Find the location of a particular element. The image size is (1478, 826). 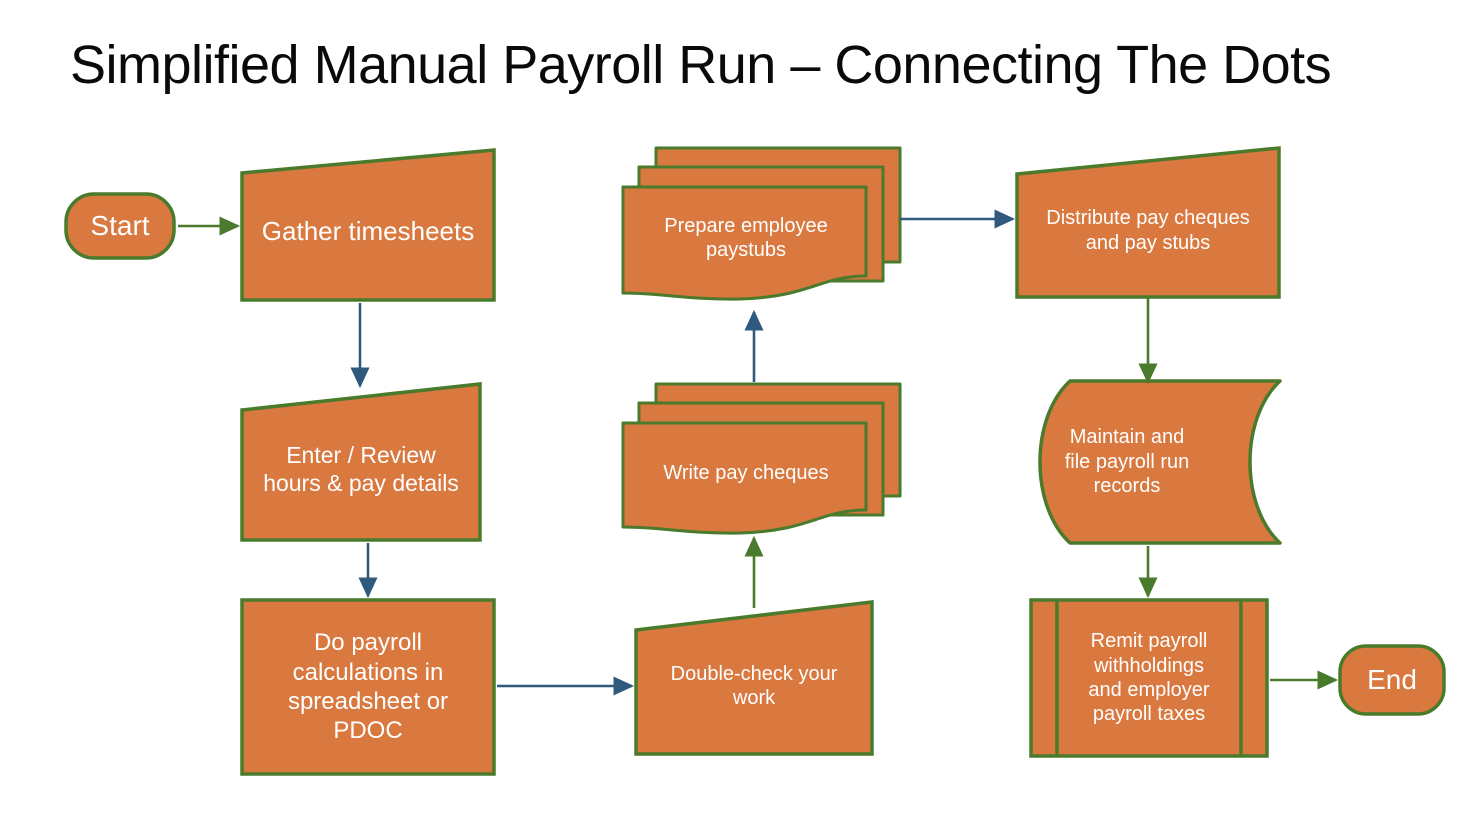

node-enter-review: Enter / Review hours & pay details is located at coordinates (361, 462).